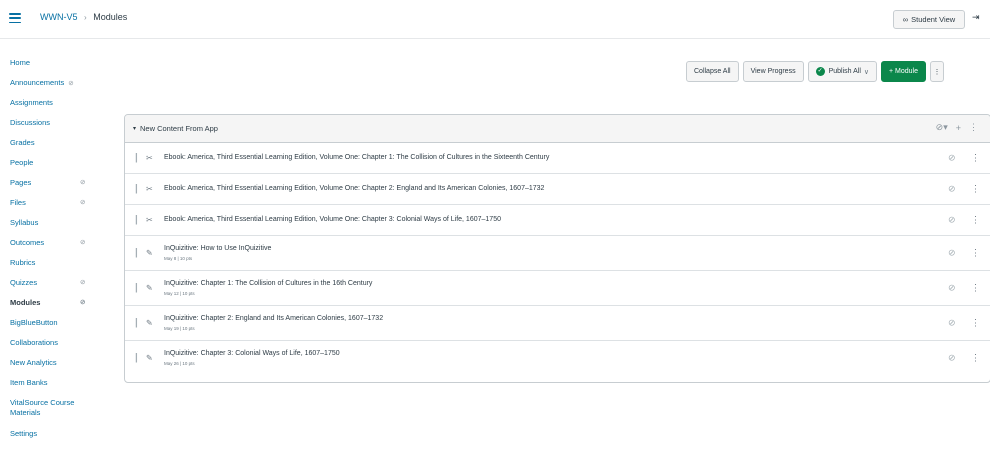 This screenshot has height=449, width=990. Describe the element at coordinates (23, 262) in the screenshot. I see `sidebar-item-label: Rubrics` at that location.